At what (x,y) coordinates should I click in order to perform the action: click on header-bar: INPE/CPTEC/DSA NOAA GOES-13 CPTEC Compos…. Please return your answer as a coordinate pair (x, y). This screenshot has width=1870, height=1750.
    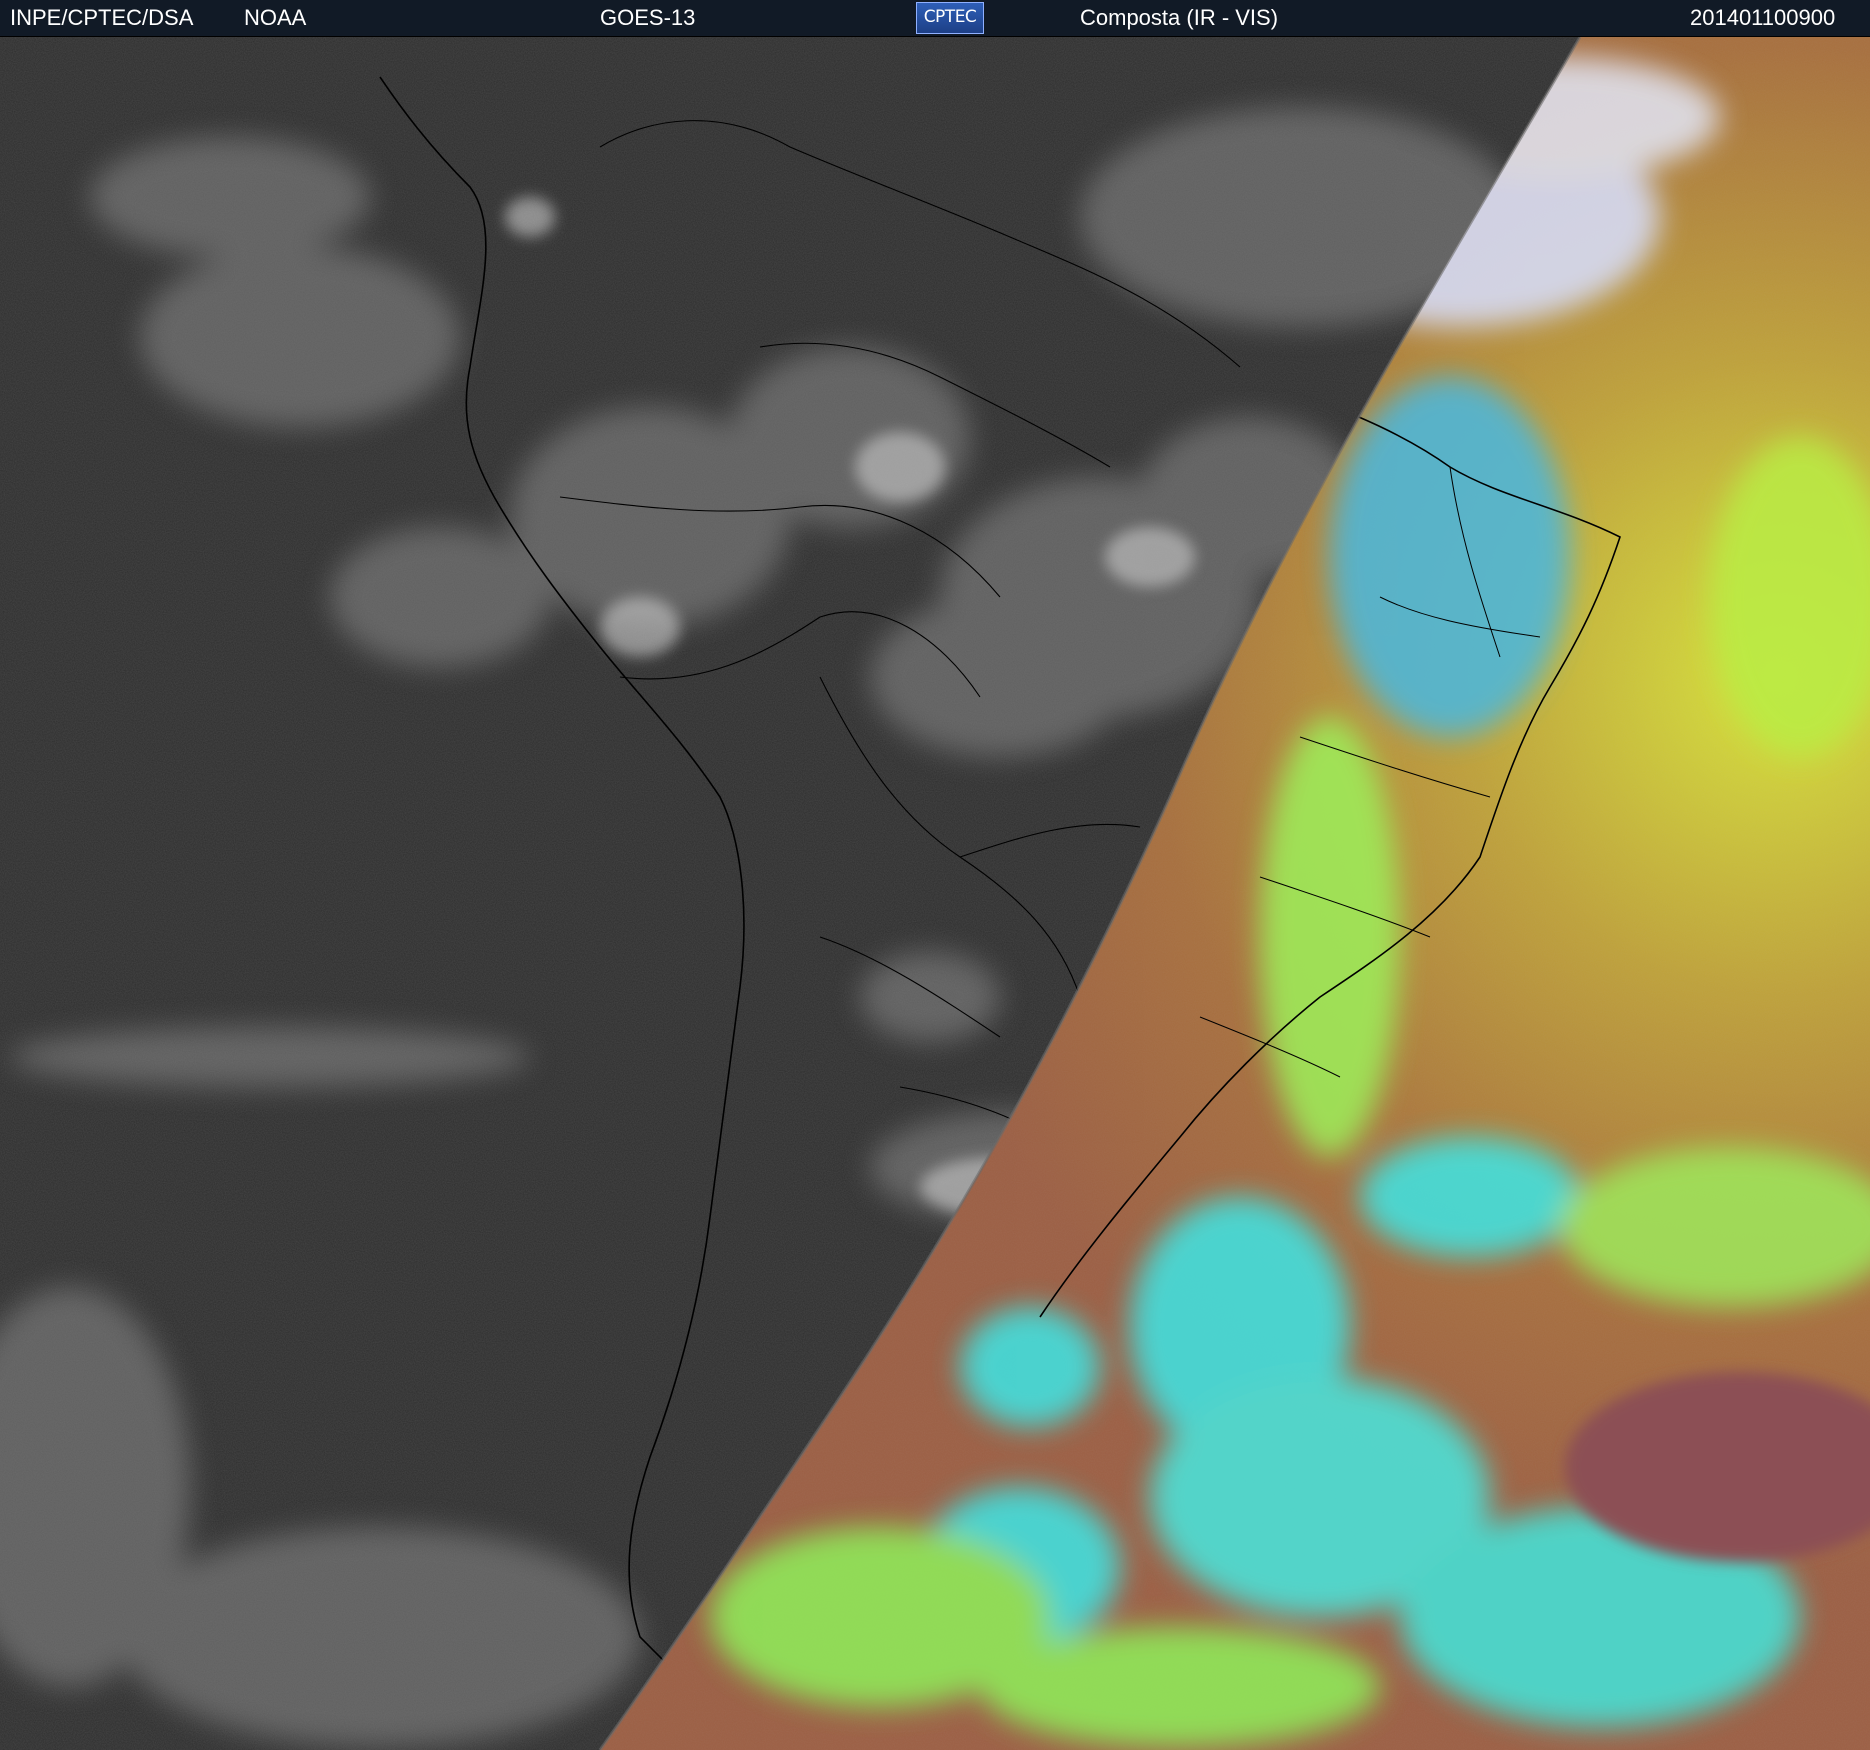
    Looking at the image, I should click on (935, 18).